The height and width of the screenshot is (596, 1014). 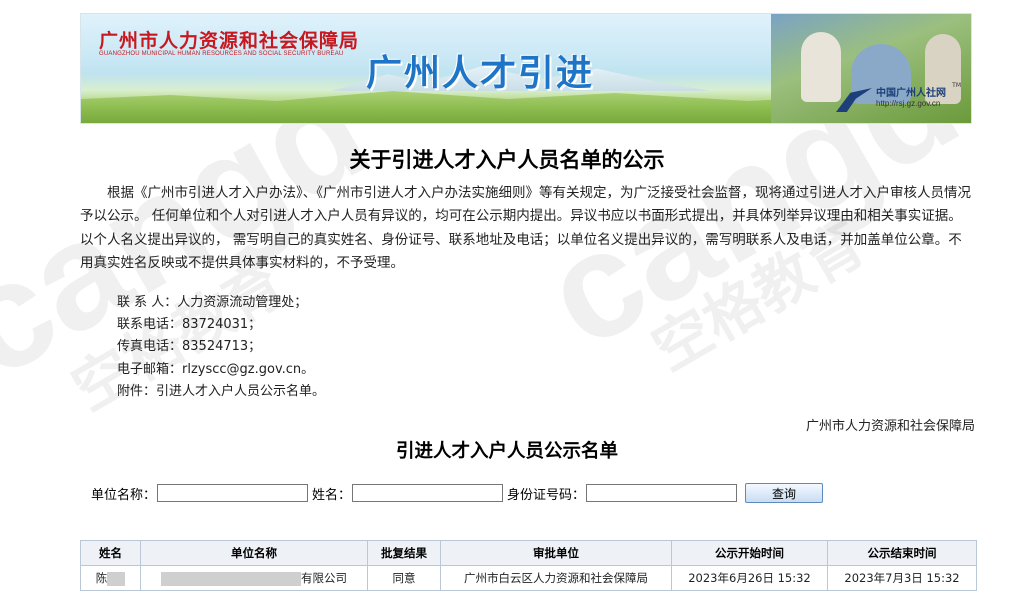 I want to click on cell-approver: 广州市白云区人力资源和社会保障局, so click(x=556, y=578).